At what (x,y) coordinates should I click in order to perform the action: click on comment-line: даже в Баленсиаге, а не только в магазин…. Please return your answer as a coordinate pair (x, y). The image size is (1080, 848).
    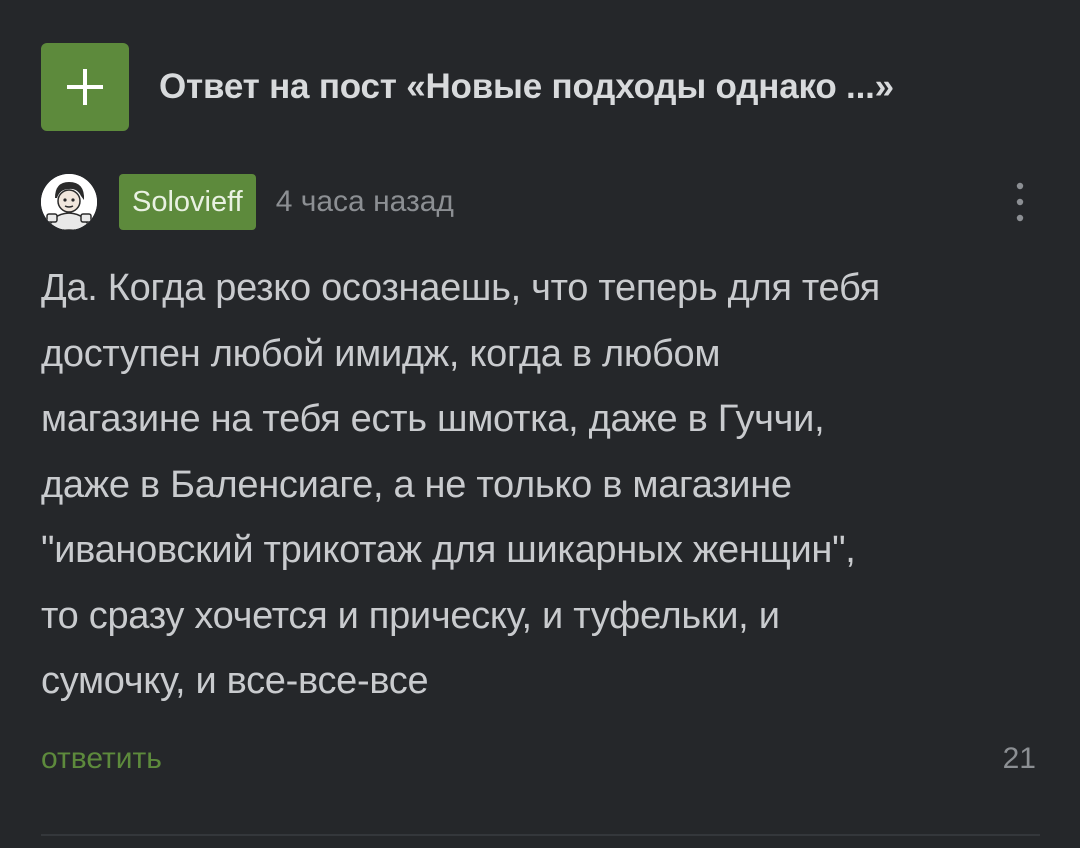
    Looking at the image, I should click on (416, 484).